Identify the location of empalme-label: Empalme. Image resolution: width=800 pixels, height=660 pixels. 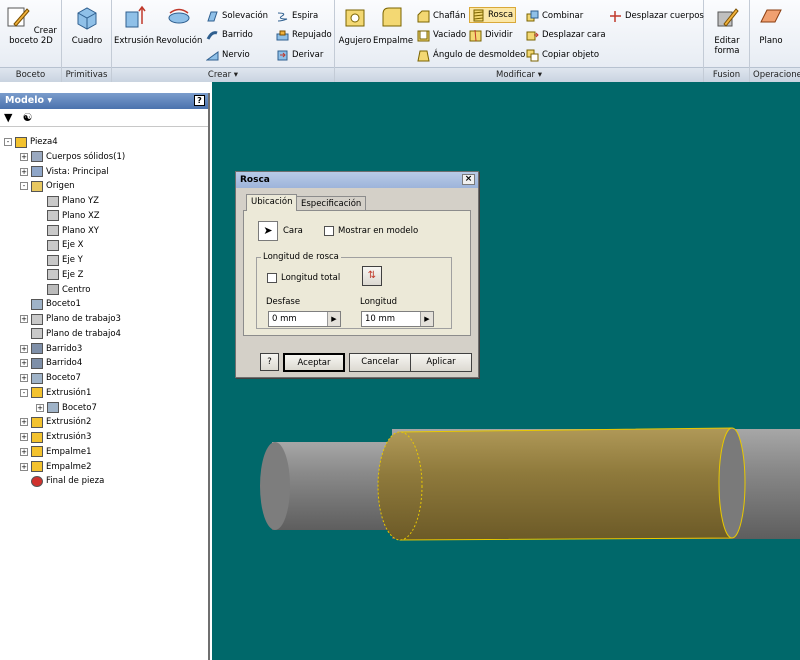
(393, 41).